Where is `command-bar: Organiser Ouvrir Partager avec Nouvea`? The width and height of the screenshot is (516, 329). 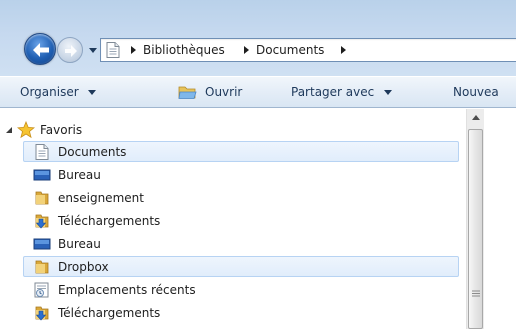 command-bar: Organiser Ouvrir Partager avec Nouvea is located at coordinates (258, 92).